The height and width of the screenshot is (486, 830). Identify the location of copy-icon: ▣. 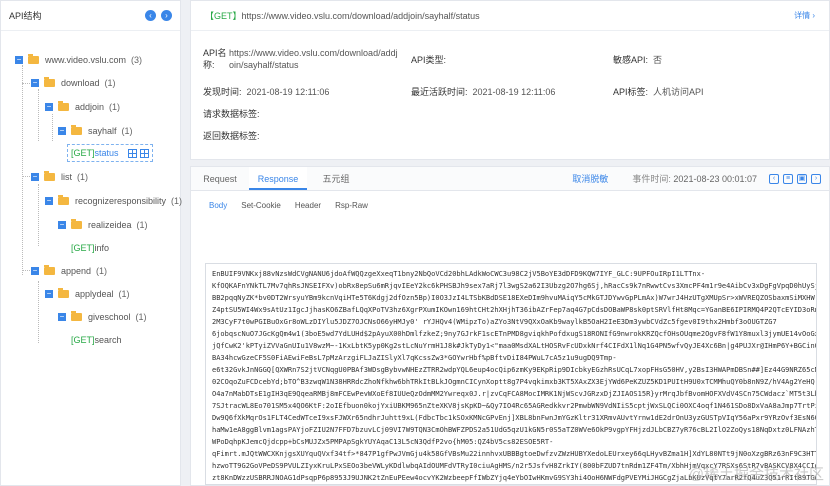
(802, 178).